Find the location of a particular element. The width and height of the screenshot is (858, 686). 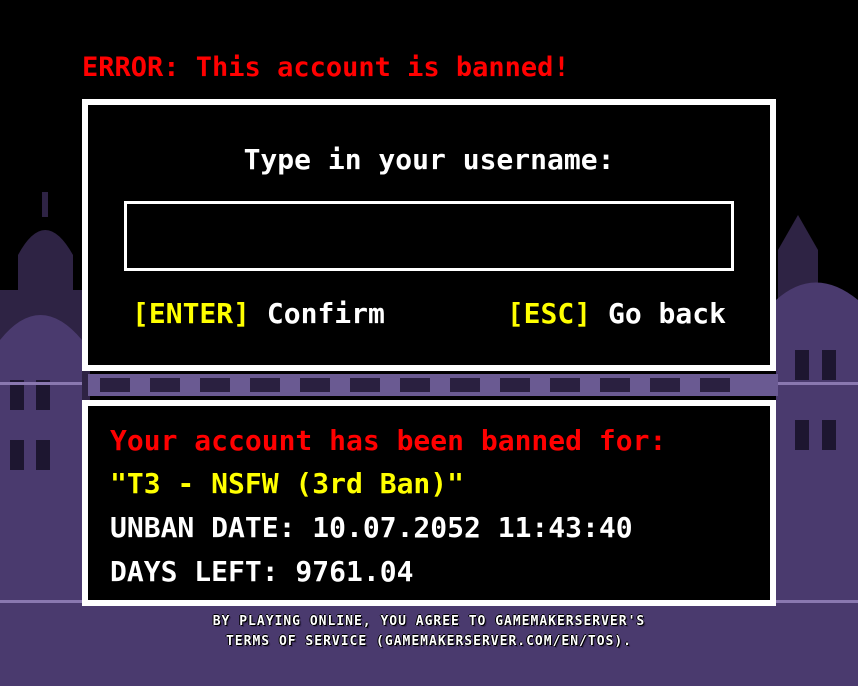

username-input is located at coordinates (429, 236).